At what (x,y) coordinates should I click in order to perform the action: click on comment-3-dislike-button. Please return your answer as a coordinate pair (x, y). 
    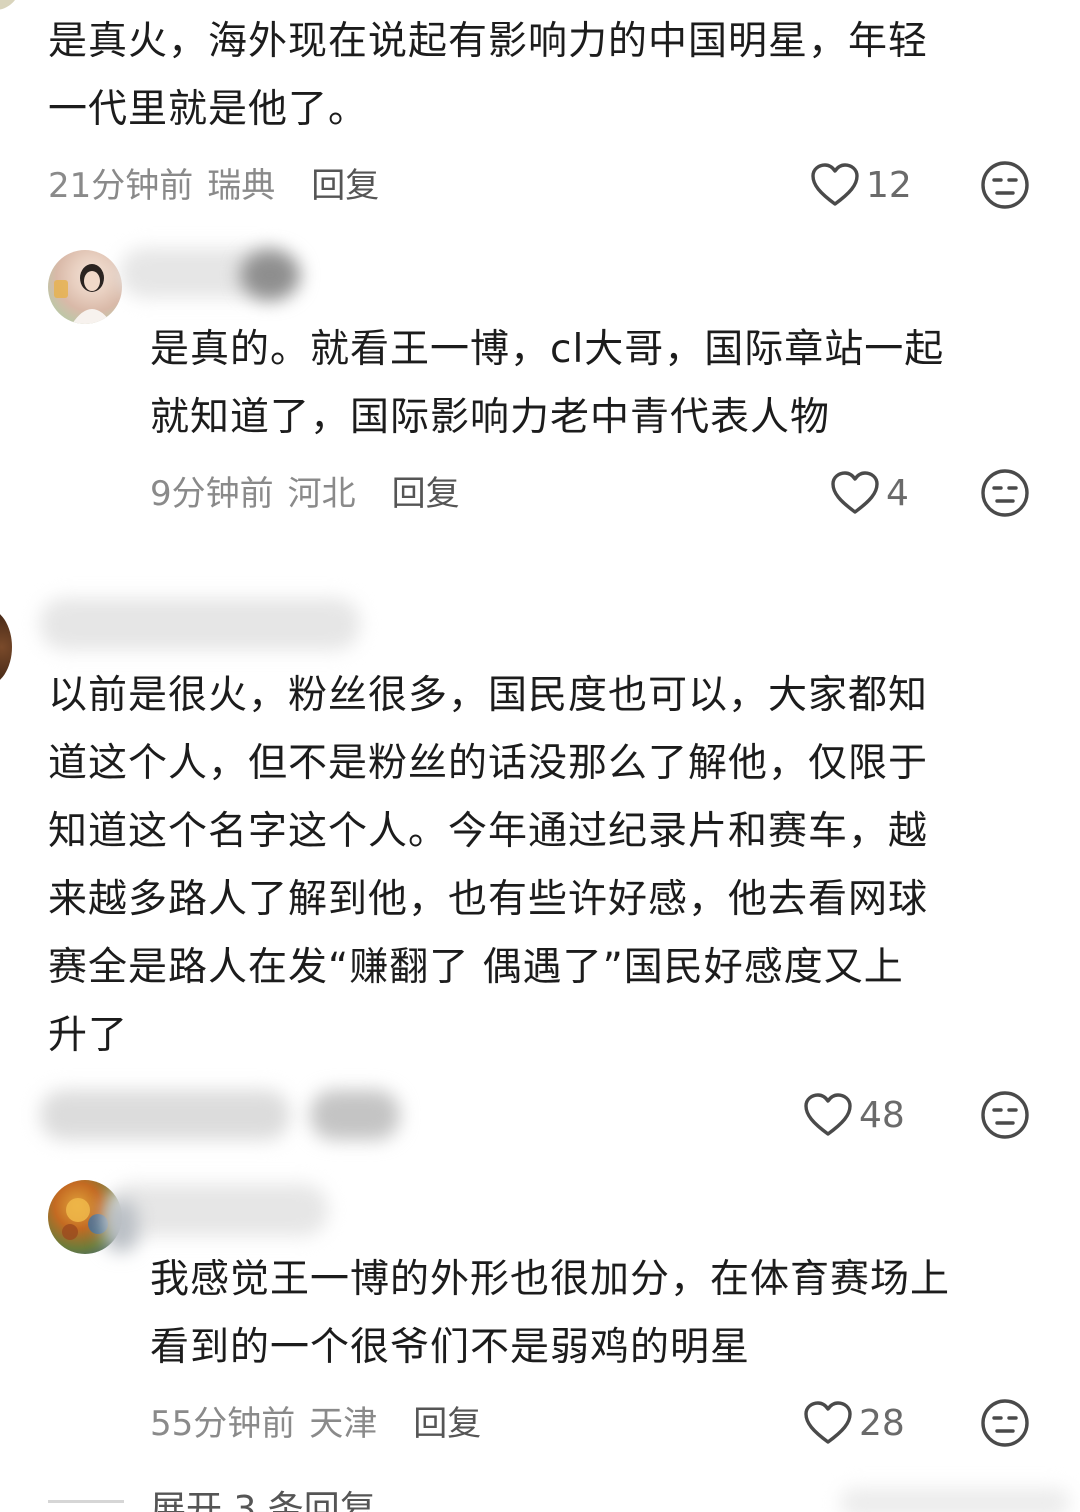
    Looking at the image, I should click on (1005, 1115).